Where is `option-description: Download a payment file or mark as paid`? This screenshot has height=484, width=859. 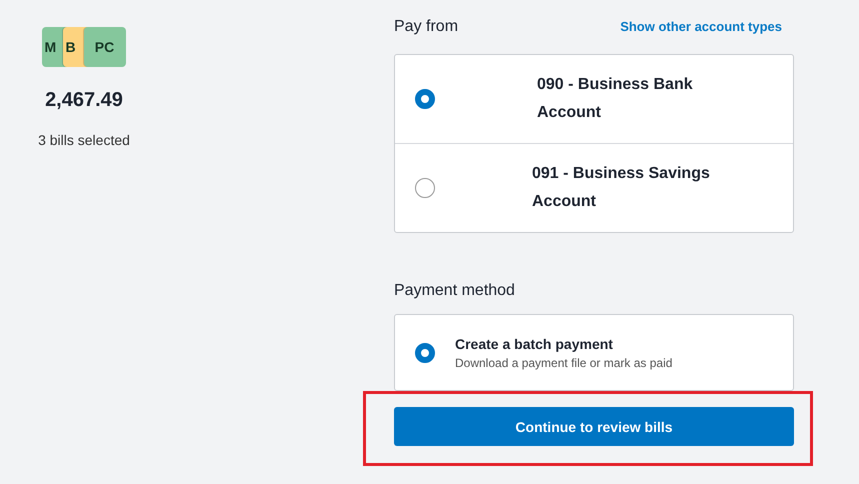 option-description: Download a payment file or mark as paid is located at coordinates (563, 363).